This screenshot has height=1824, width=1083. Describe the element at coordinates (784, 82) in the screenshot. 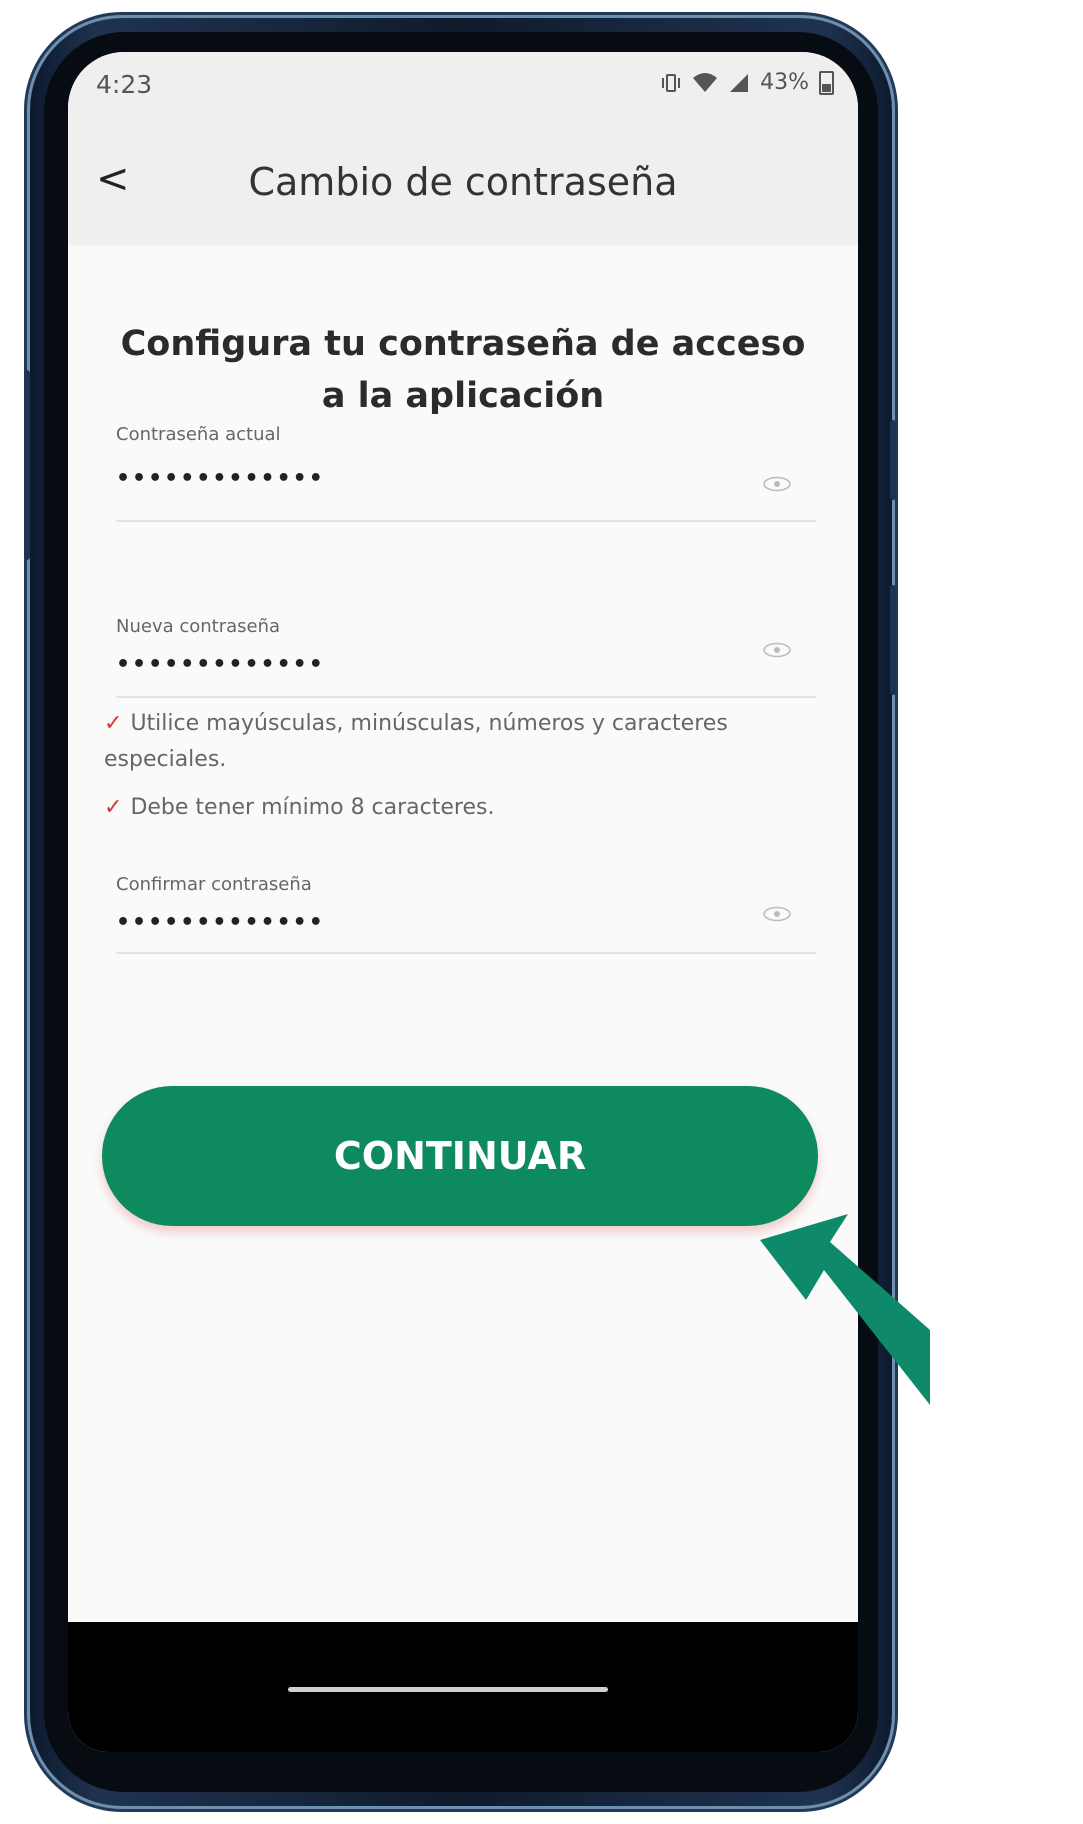

I see `battery-percent: 43%` at that location.